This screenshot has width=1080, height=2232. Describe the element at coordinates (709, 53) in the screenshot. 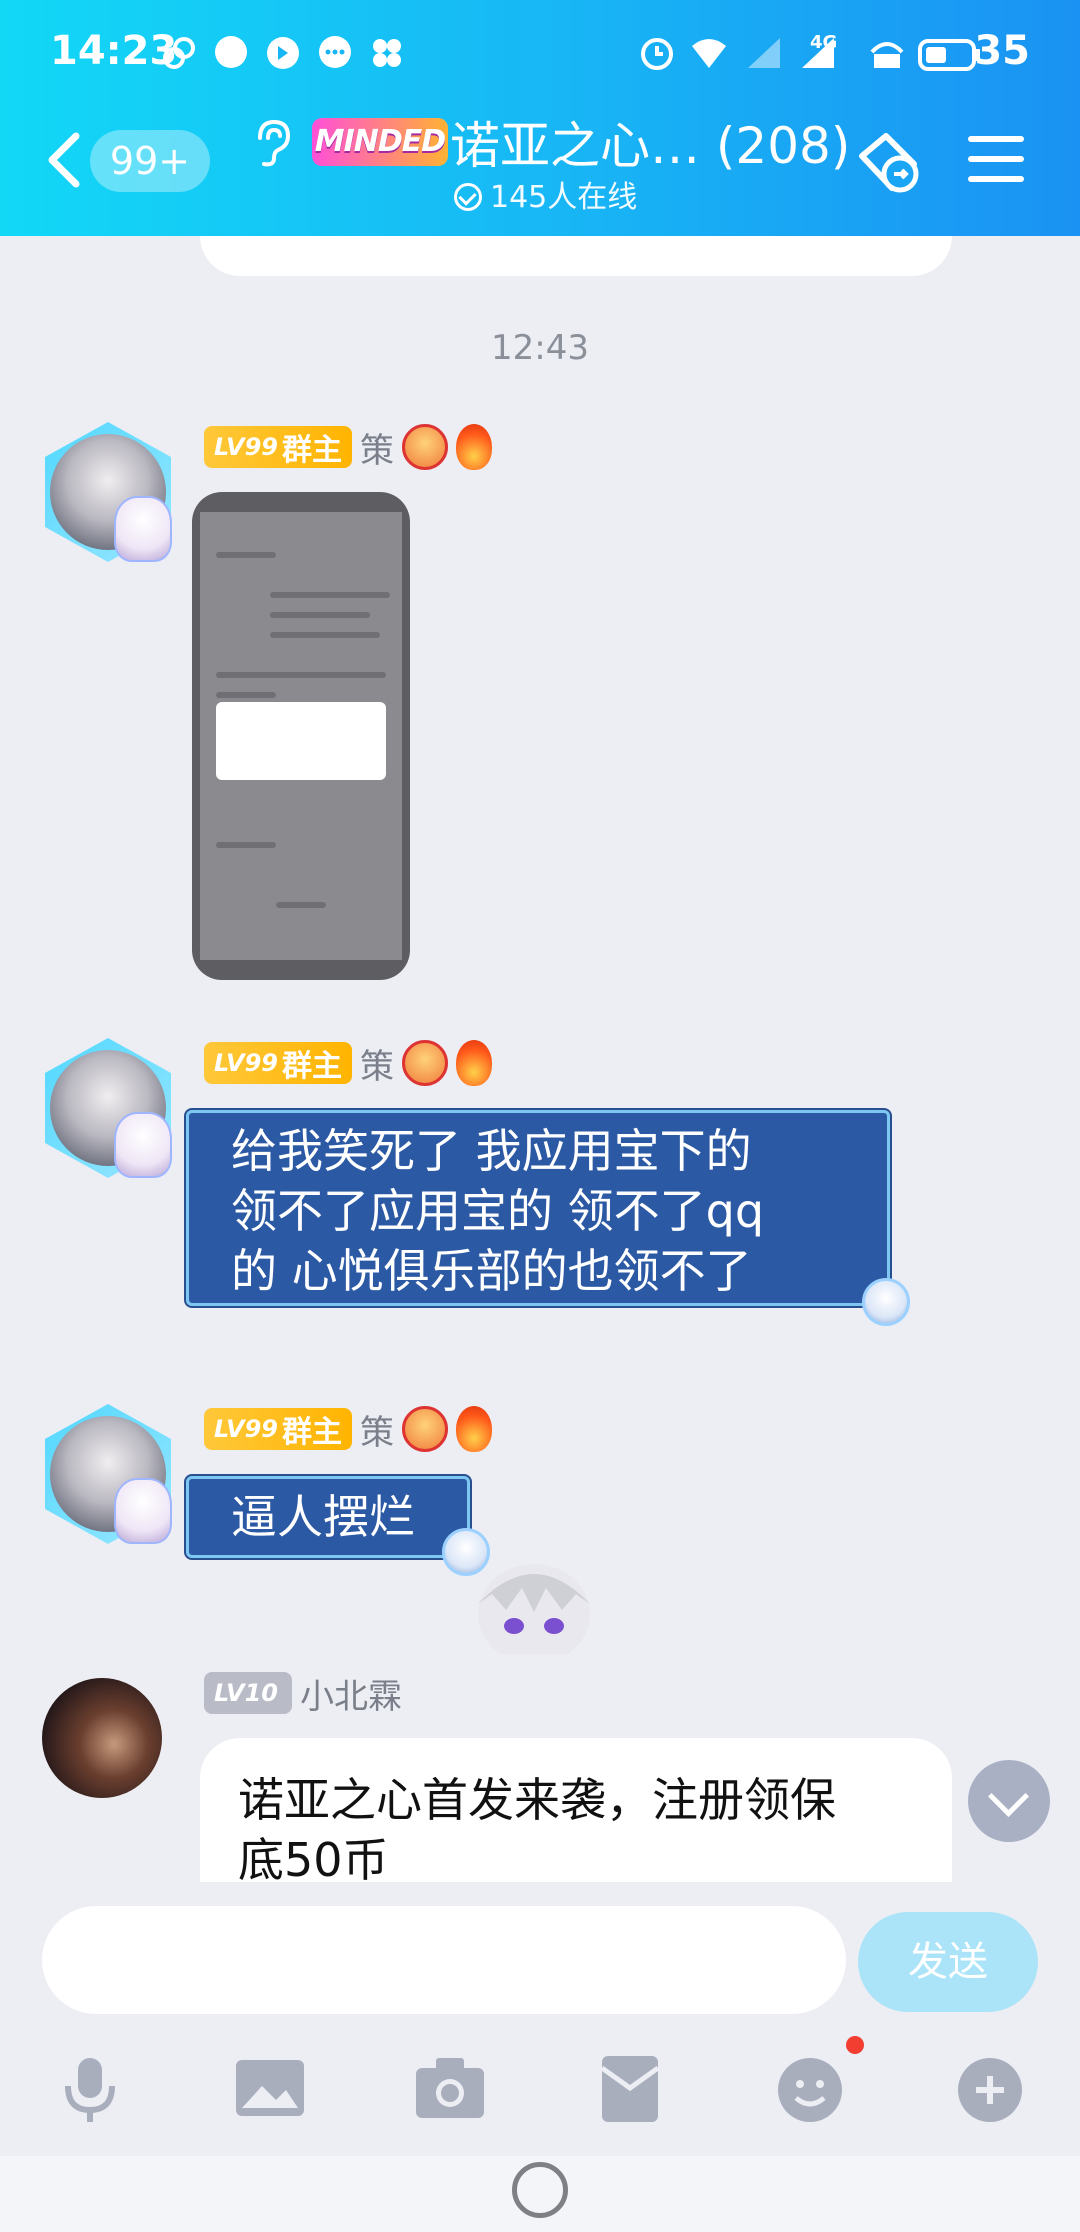

I see `wifi-icon` at that location.